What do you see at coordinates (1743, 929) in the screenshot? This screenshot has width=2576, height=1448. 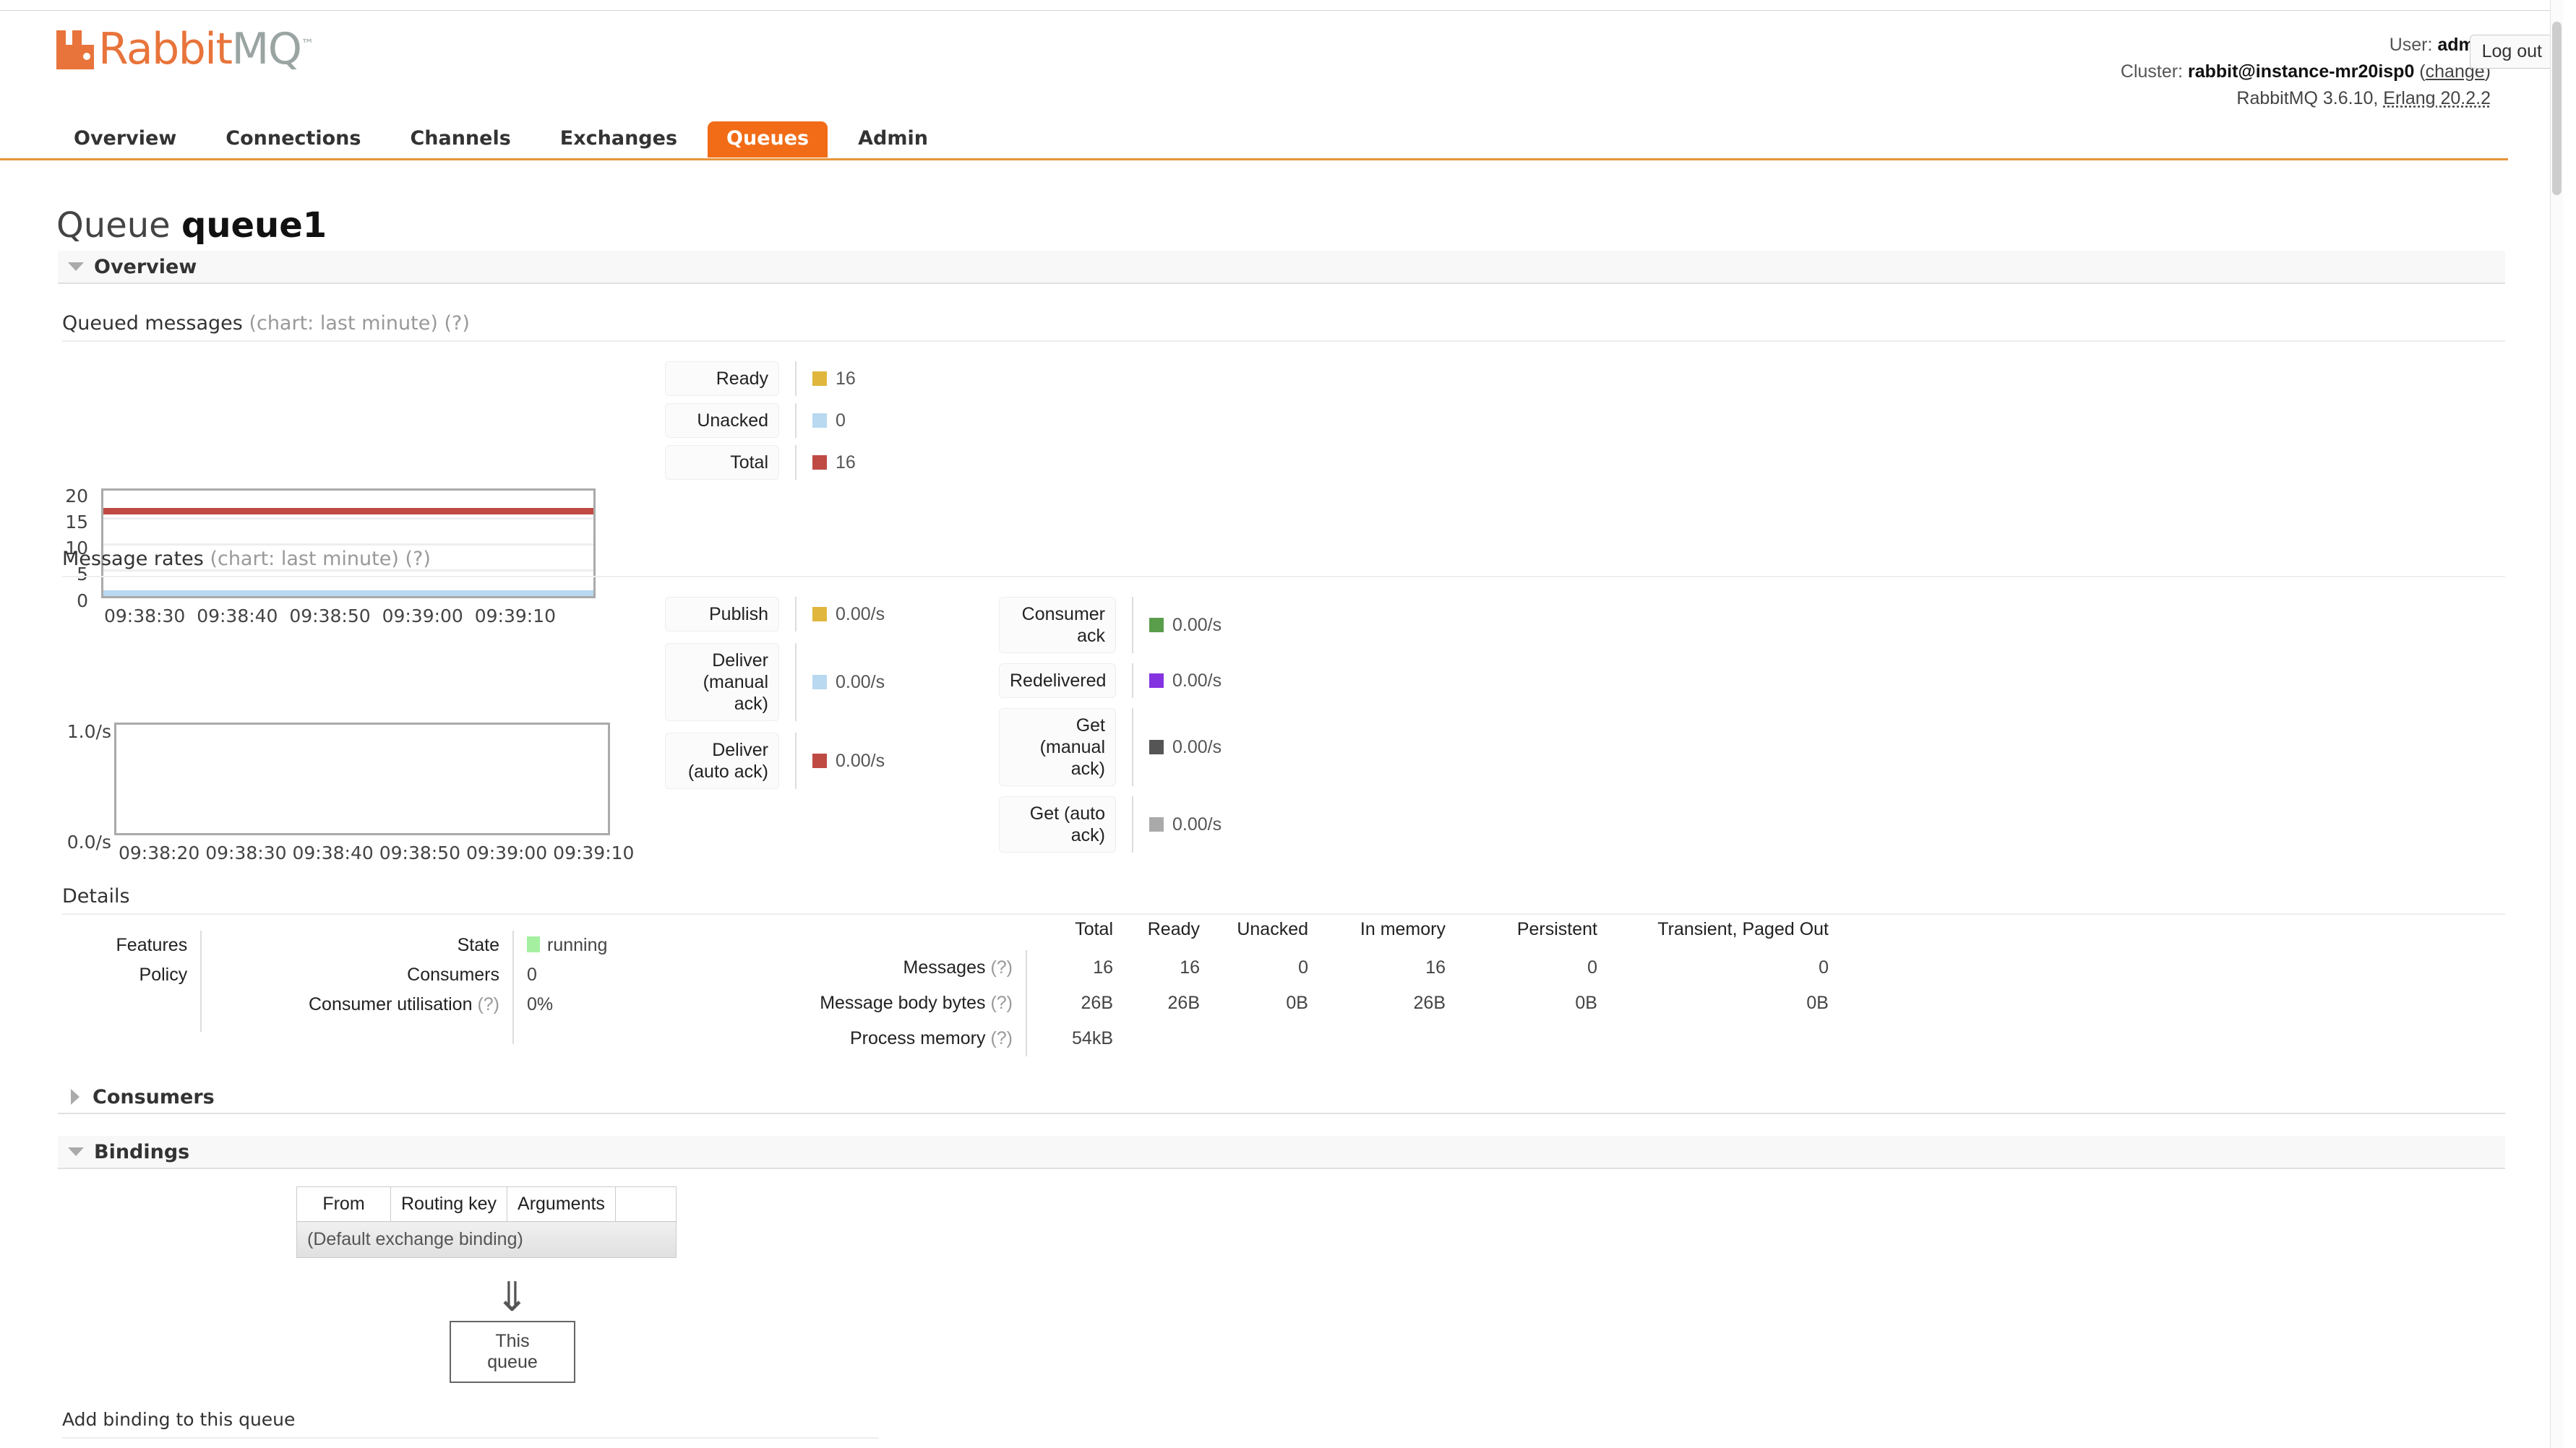 I see `stats-col-transient: Transient, Paged Out` at bounding box center [1743, 929].